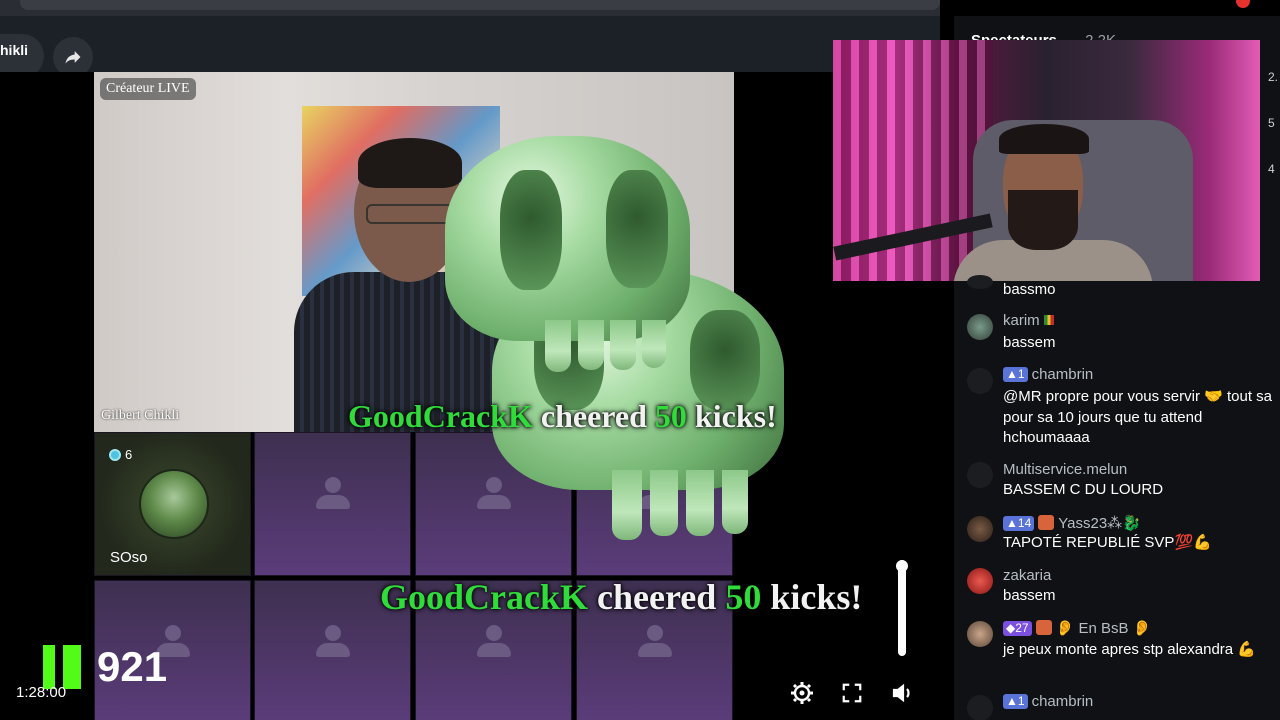 This screenshot has width=1280, height=720. Describe the element at coordinates (1107, 542) in the screenshot. I see `chat-message-text: TAPOTÉ REPUBLIÉ SVP💯💪` at that location.